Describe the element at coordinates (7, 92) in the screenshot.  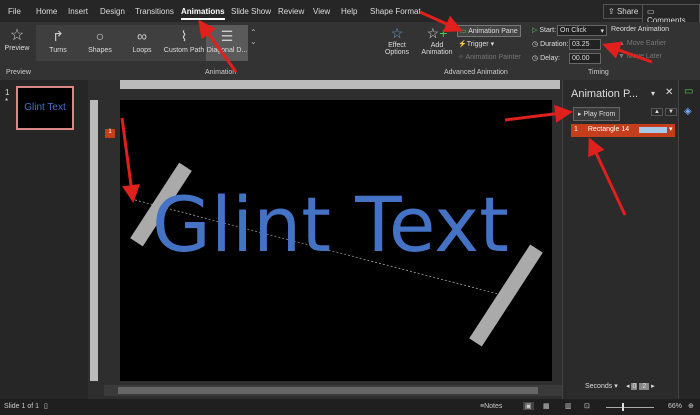
I see `thumb-number: 1` at that location.